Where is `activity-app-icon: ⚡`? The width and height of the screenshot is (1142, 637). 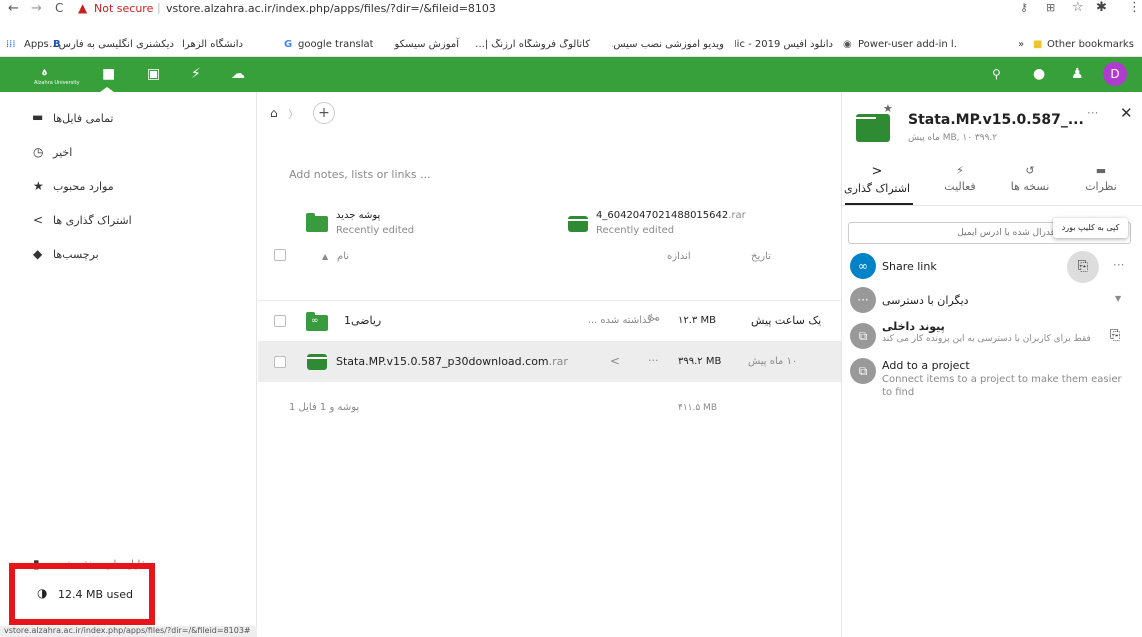
activity-app-icon: ⚡ is located at coordinates (196, 74).